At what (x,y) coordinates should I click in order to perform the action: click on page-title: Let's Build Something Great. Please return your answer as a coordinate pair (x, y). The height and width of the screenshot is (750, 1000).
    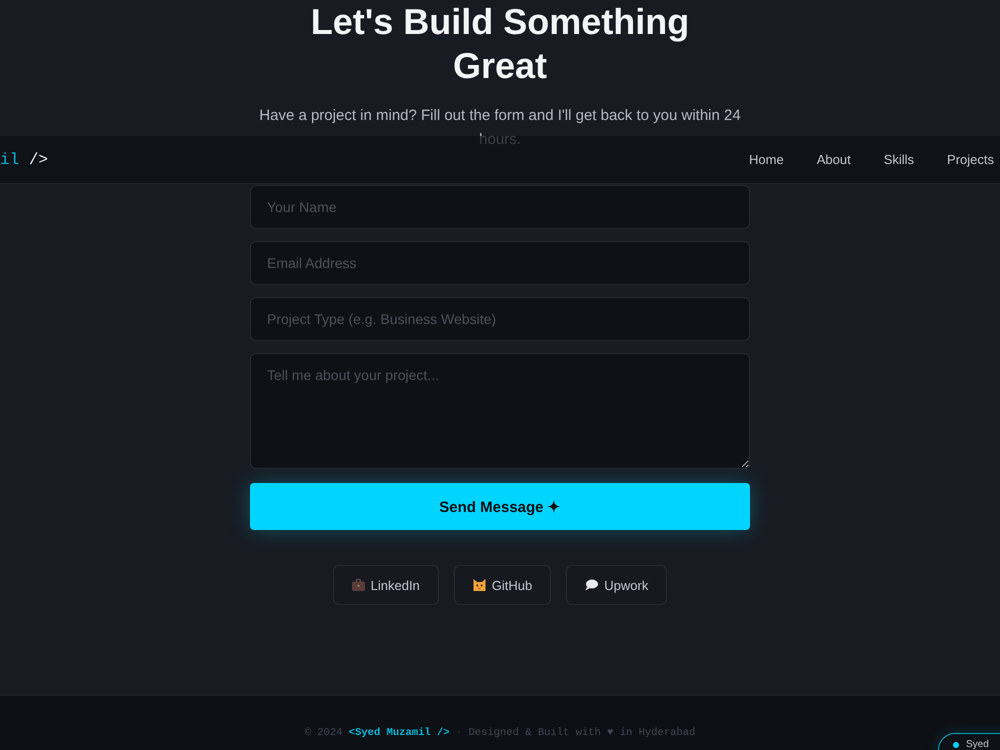
    Looking at the image, I should click on (500, 44).